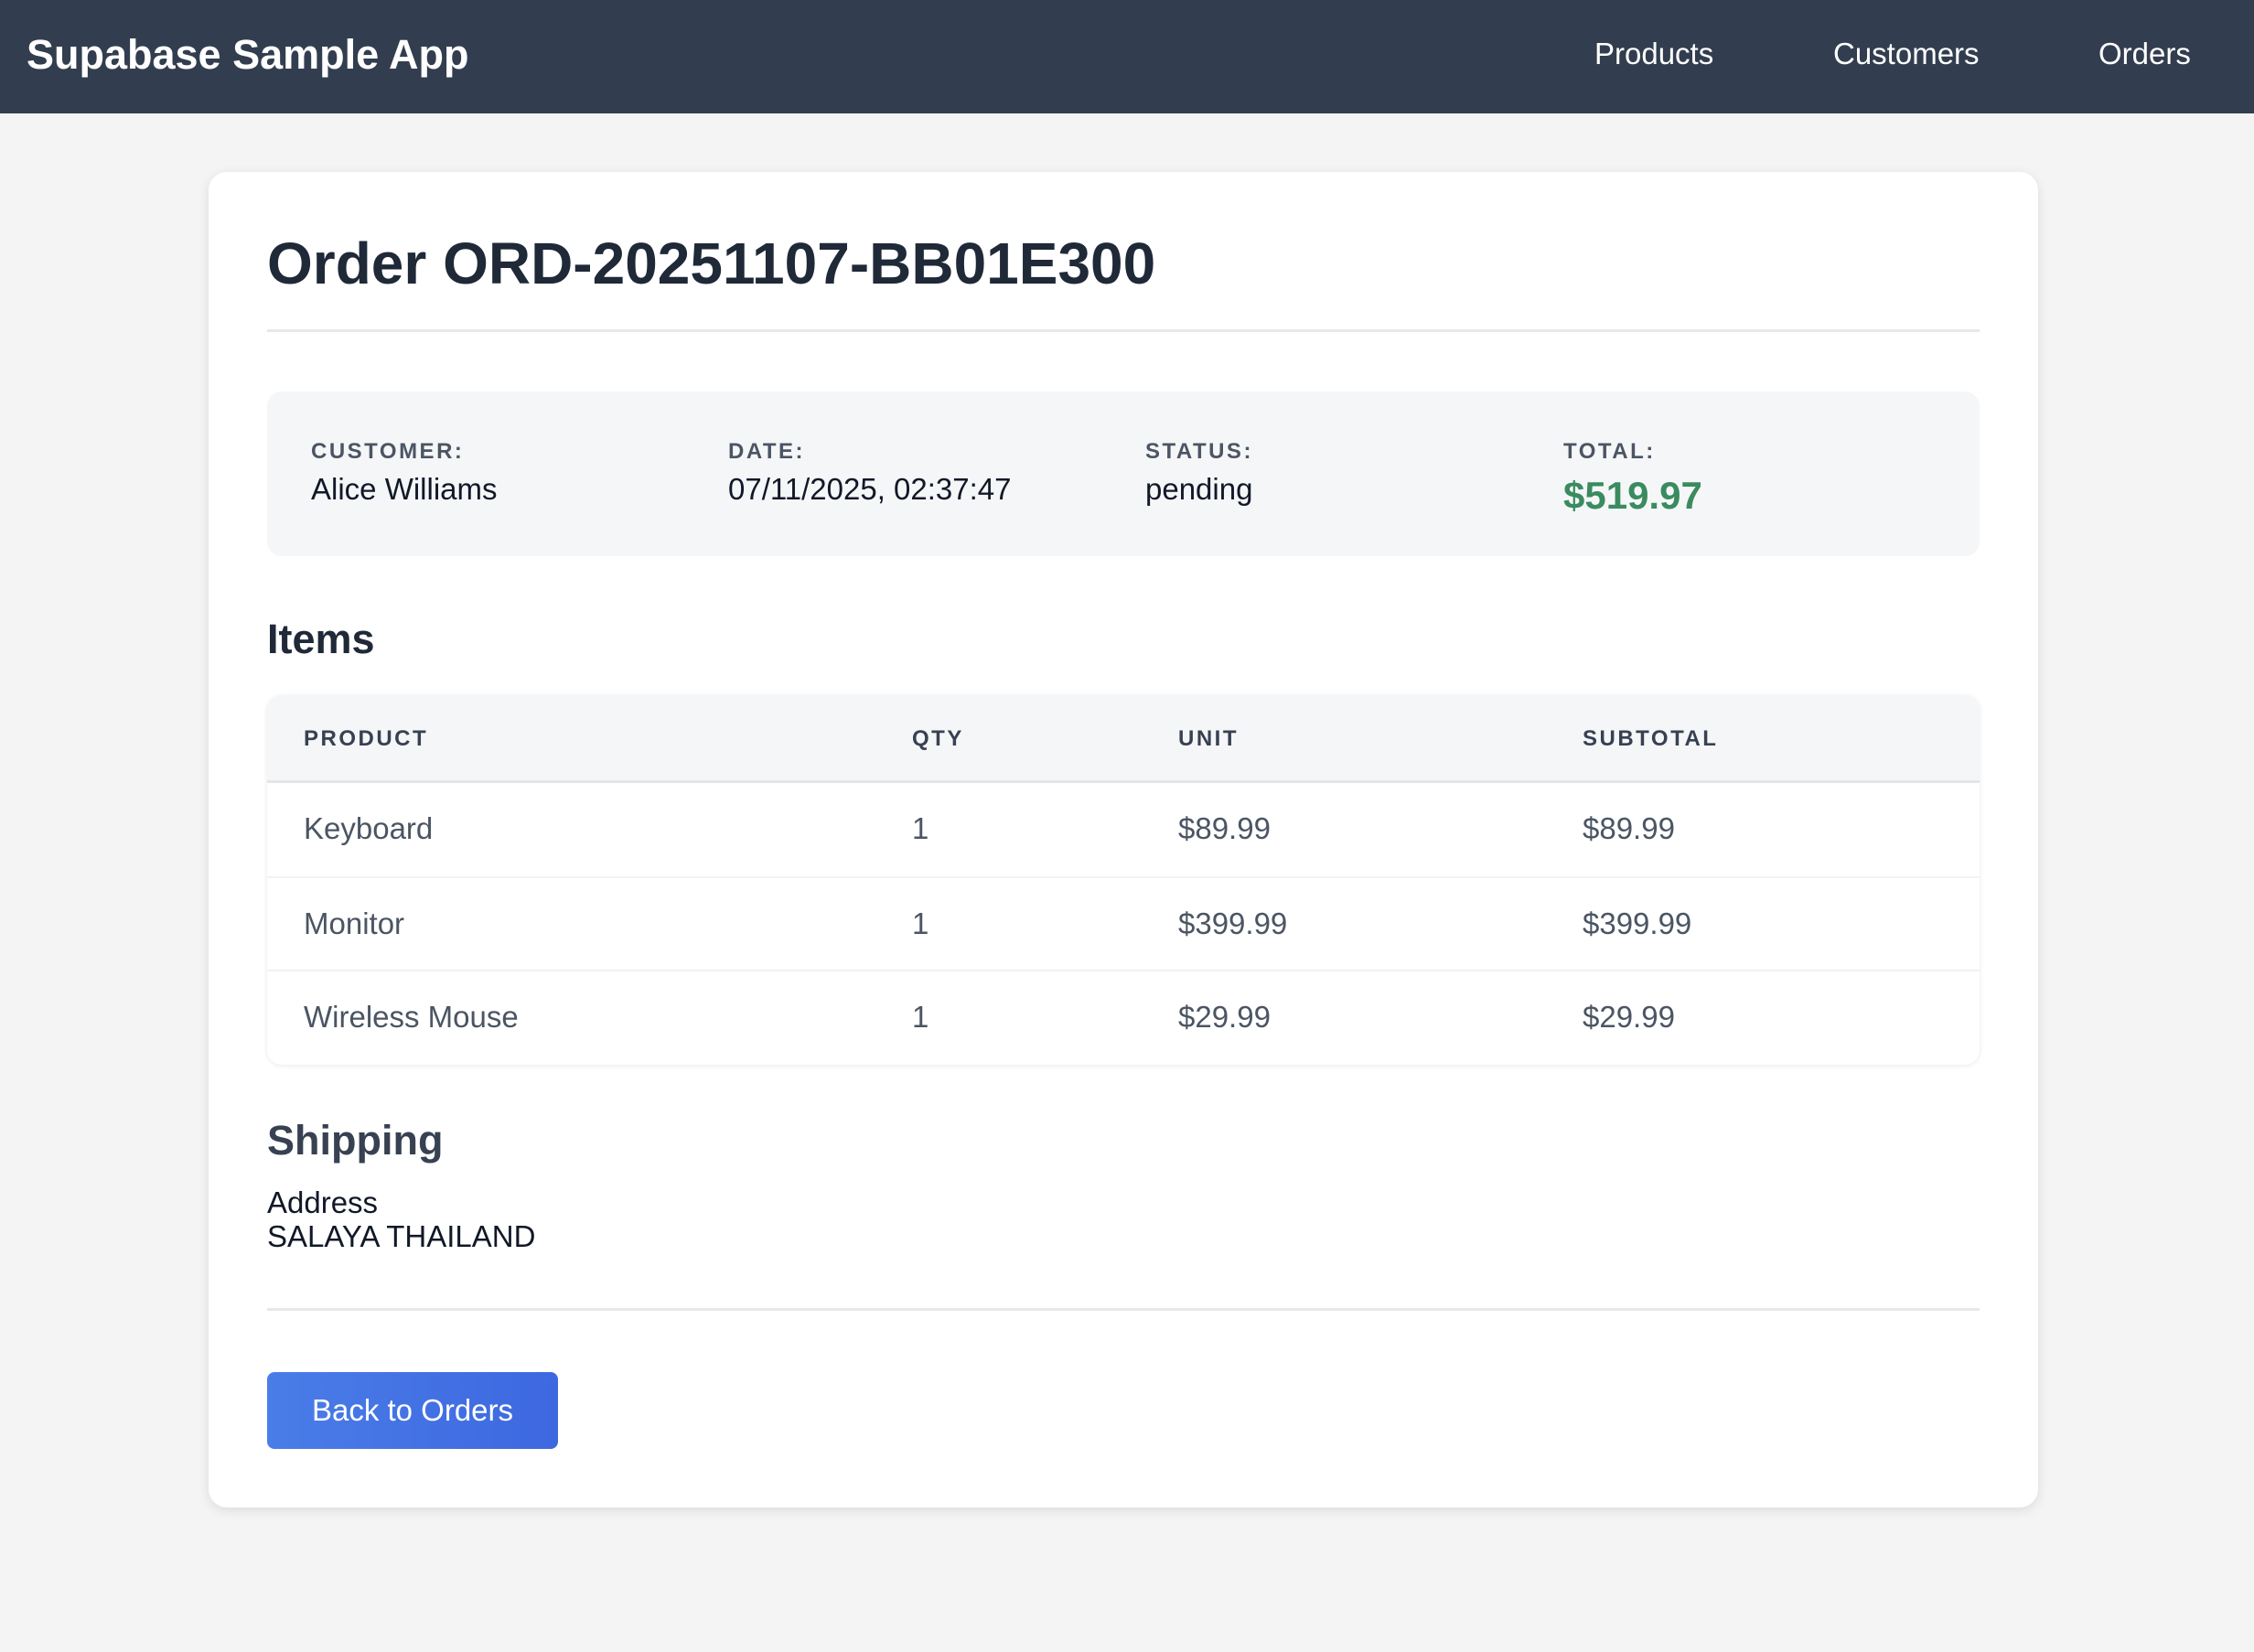 The image size is (2254, 1652). Describe the element at coordinates (405, 488) in the screenshot. I see `customer-value: Alice Williams` at that location.